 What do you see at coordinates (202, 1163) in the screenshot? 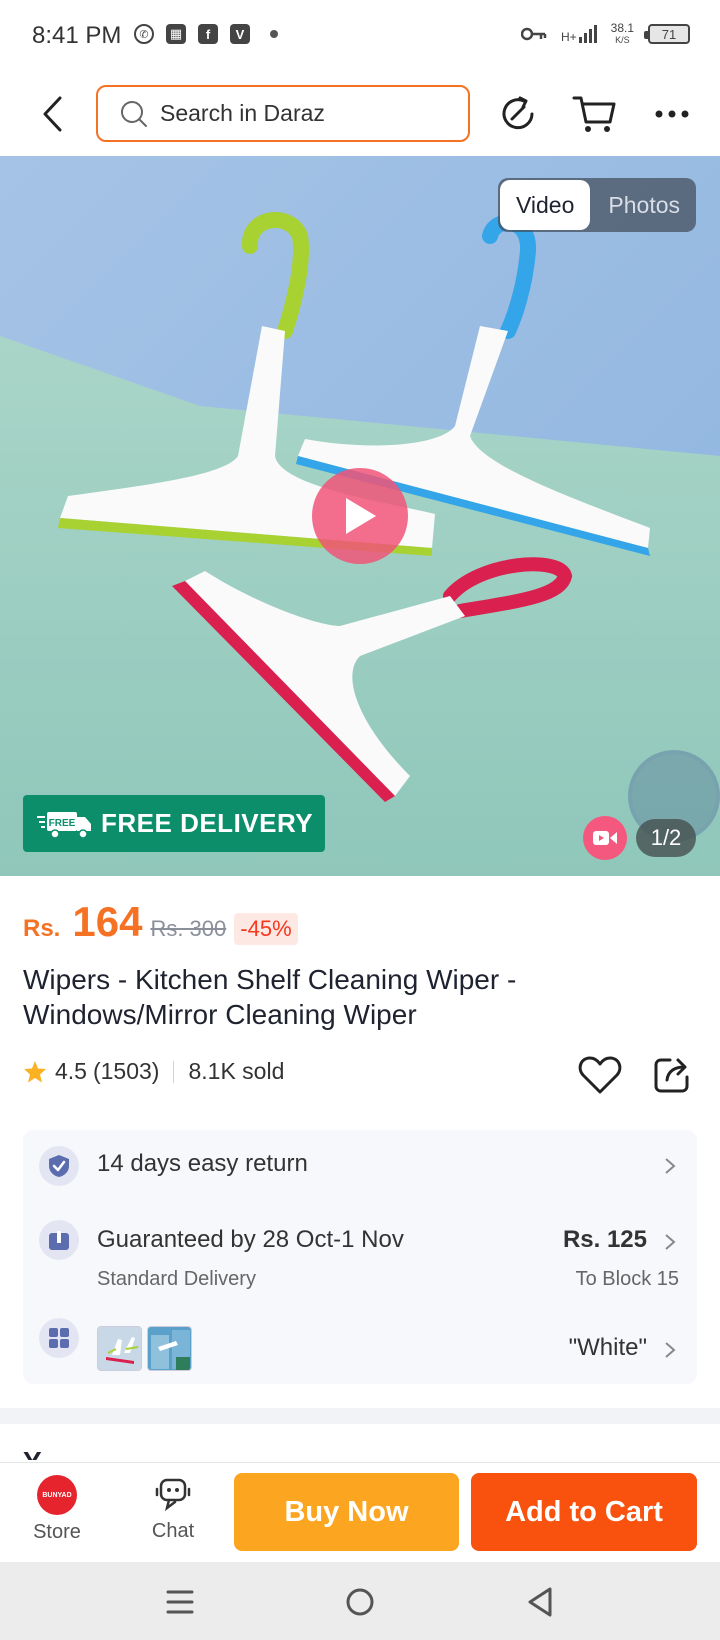
I see `return-policy-text: 14 days easy return` at bounding box center [202, 1163].